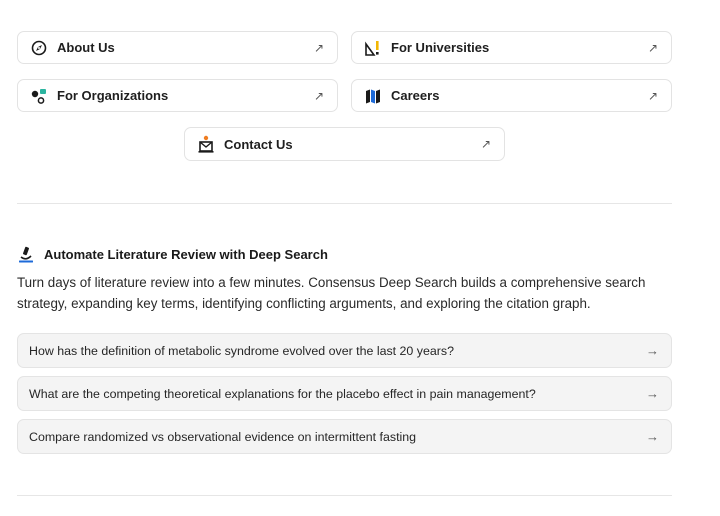 The height and width of the screenshot is (516, 720). Describe the element at coordinates (26, 254) in the screenshot. I see `microscope-icon` at that location.